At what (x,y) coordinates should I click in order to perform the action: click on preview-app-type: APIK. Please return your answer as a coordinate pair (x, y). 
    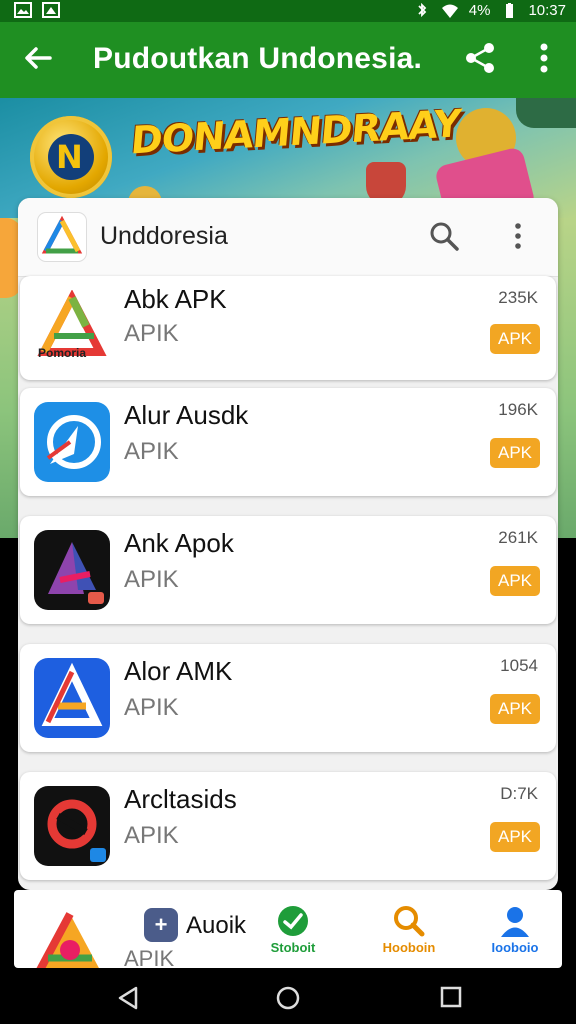
    Looking at the image, I should click on (149, 957).